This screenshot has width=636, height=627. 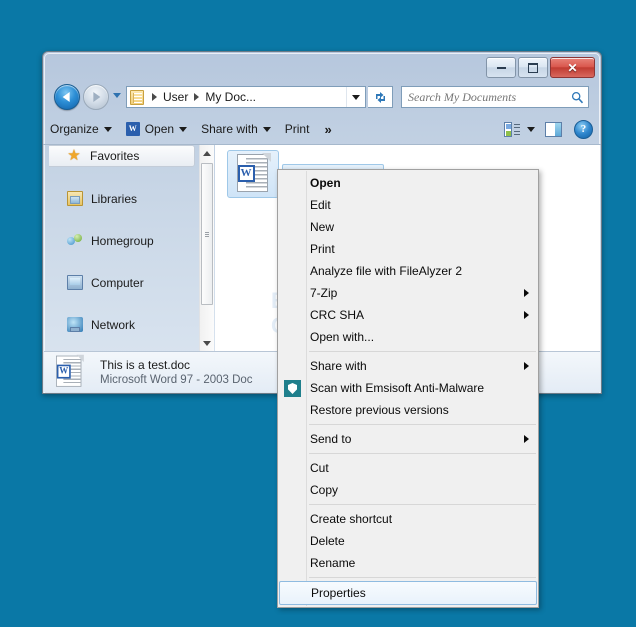 I want to click on computer-icon, so click(x=75, y=282).